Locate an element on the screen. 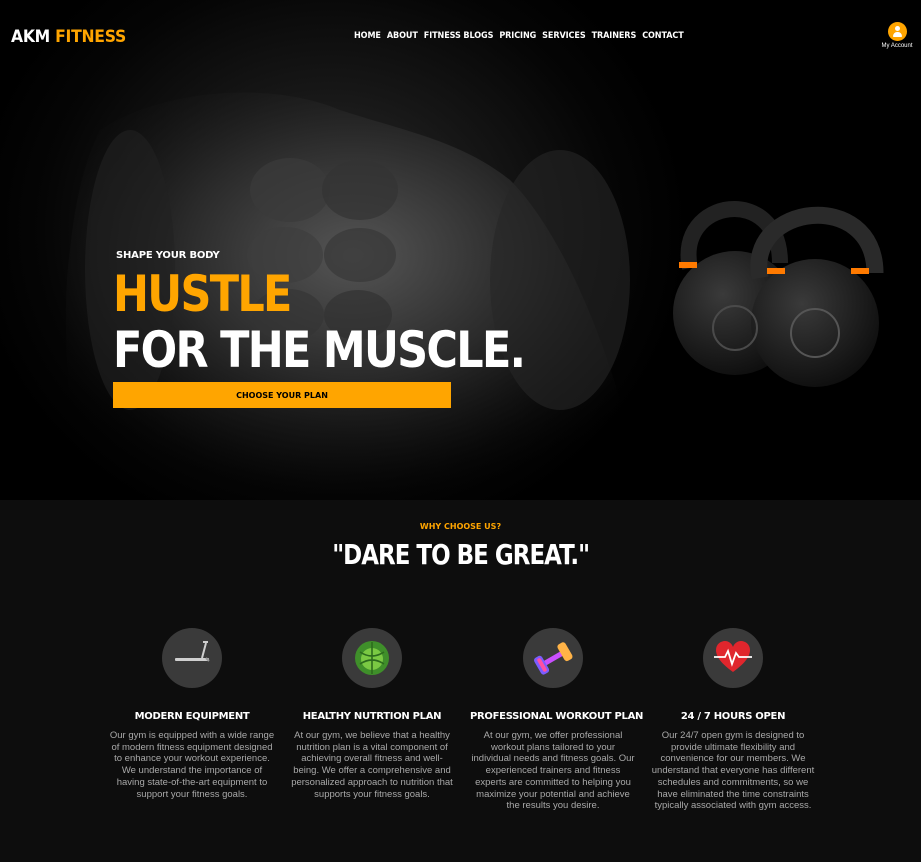  treadmill-icon is located at coordinates (192, 658).